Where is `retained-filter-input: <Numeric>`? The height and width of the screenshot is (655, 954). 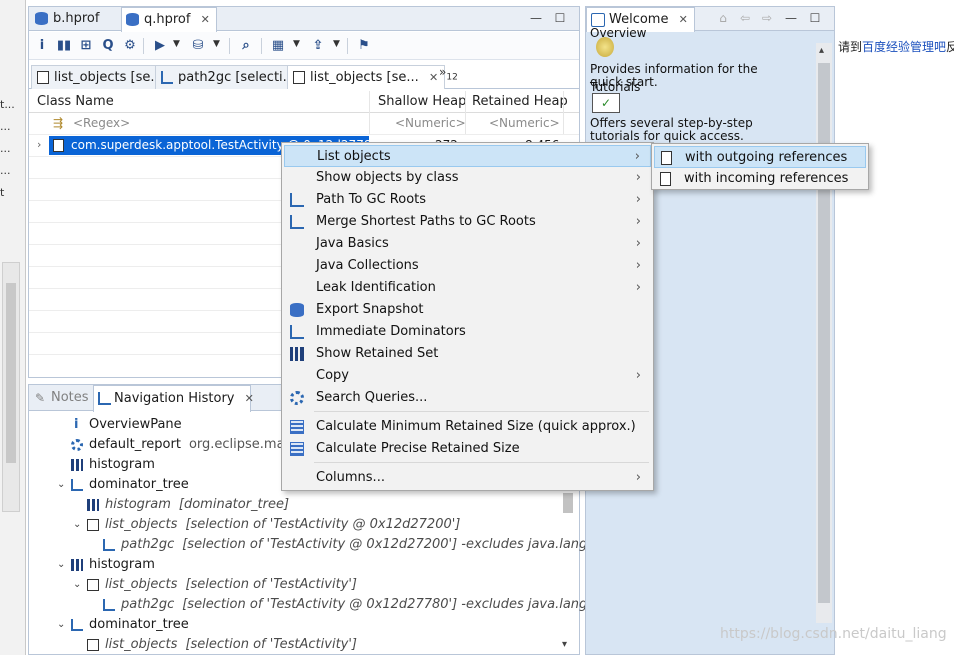
retained-filter-input: <Numeric> is located at coordinates (524, 123).